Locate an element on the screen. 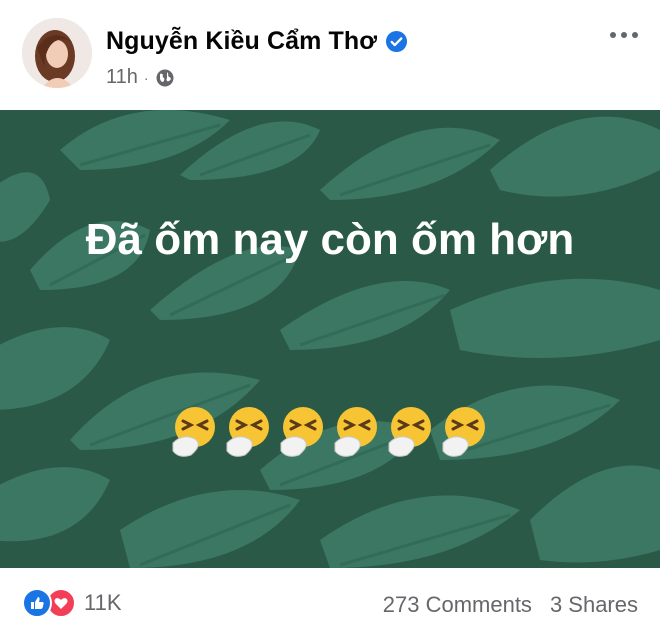 Image resolution: width=660 pixels, height=628 pixels. post-time: 11h is located at coordinates (122, 77).